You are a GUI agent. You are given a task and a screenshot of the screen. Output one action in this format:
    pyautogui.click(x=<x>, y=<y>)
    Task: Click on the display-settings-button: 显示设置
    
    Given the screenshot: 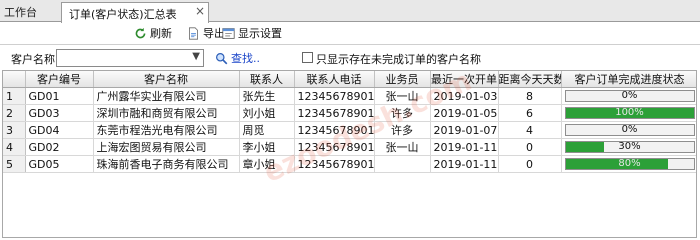 What is the action you would take?
    pyautogui.click(x=252, y=33)
    